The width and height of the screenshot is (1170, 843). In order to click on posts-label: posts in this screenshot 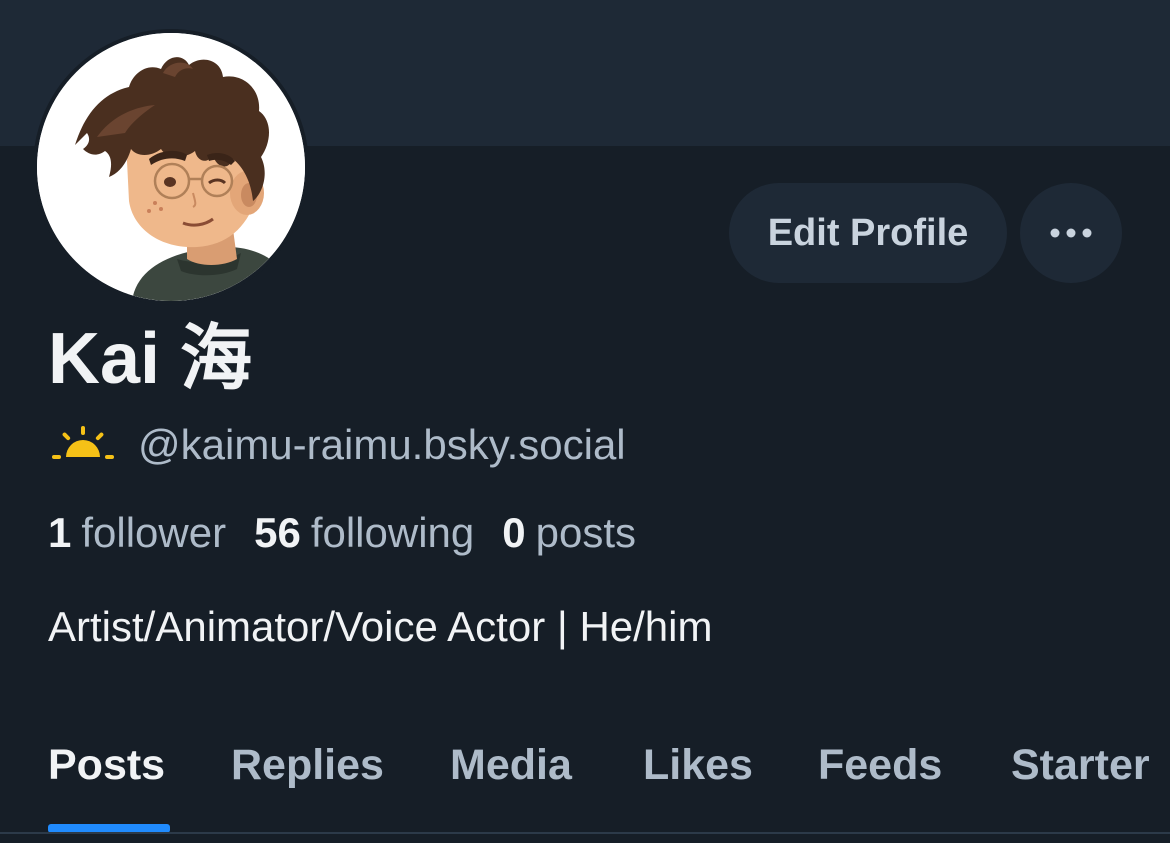, I will do `click(585, 532)`.